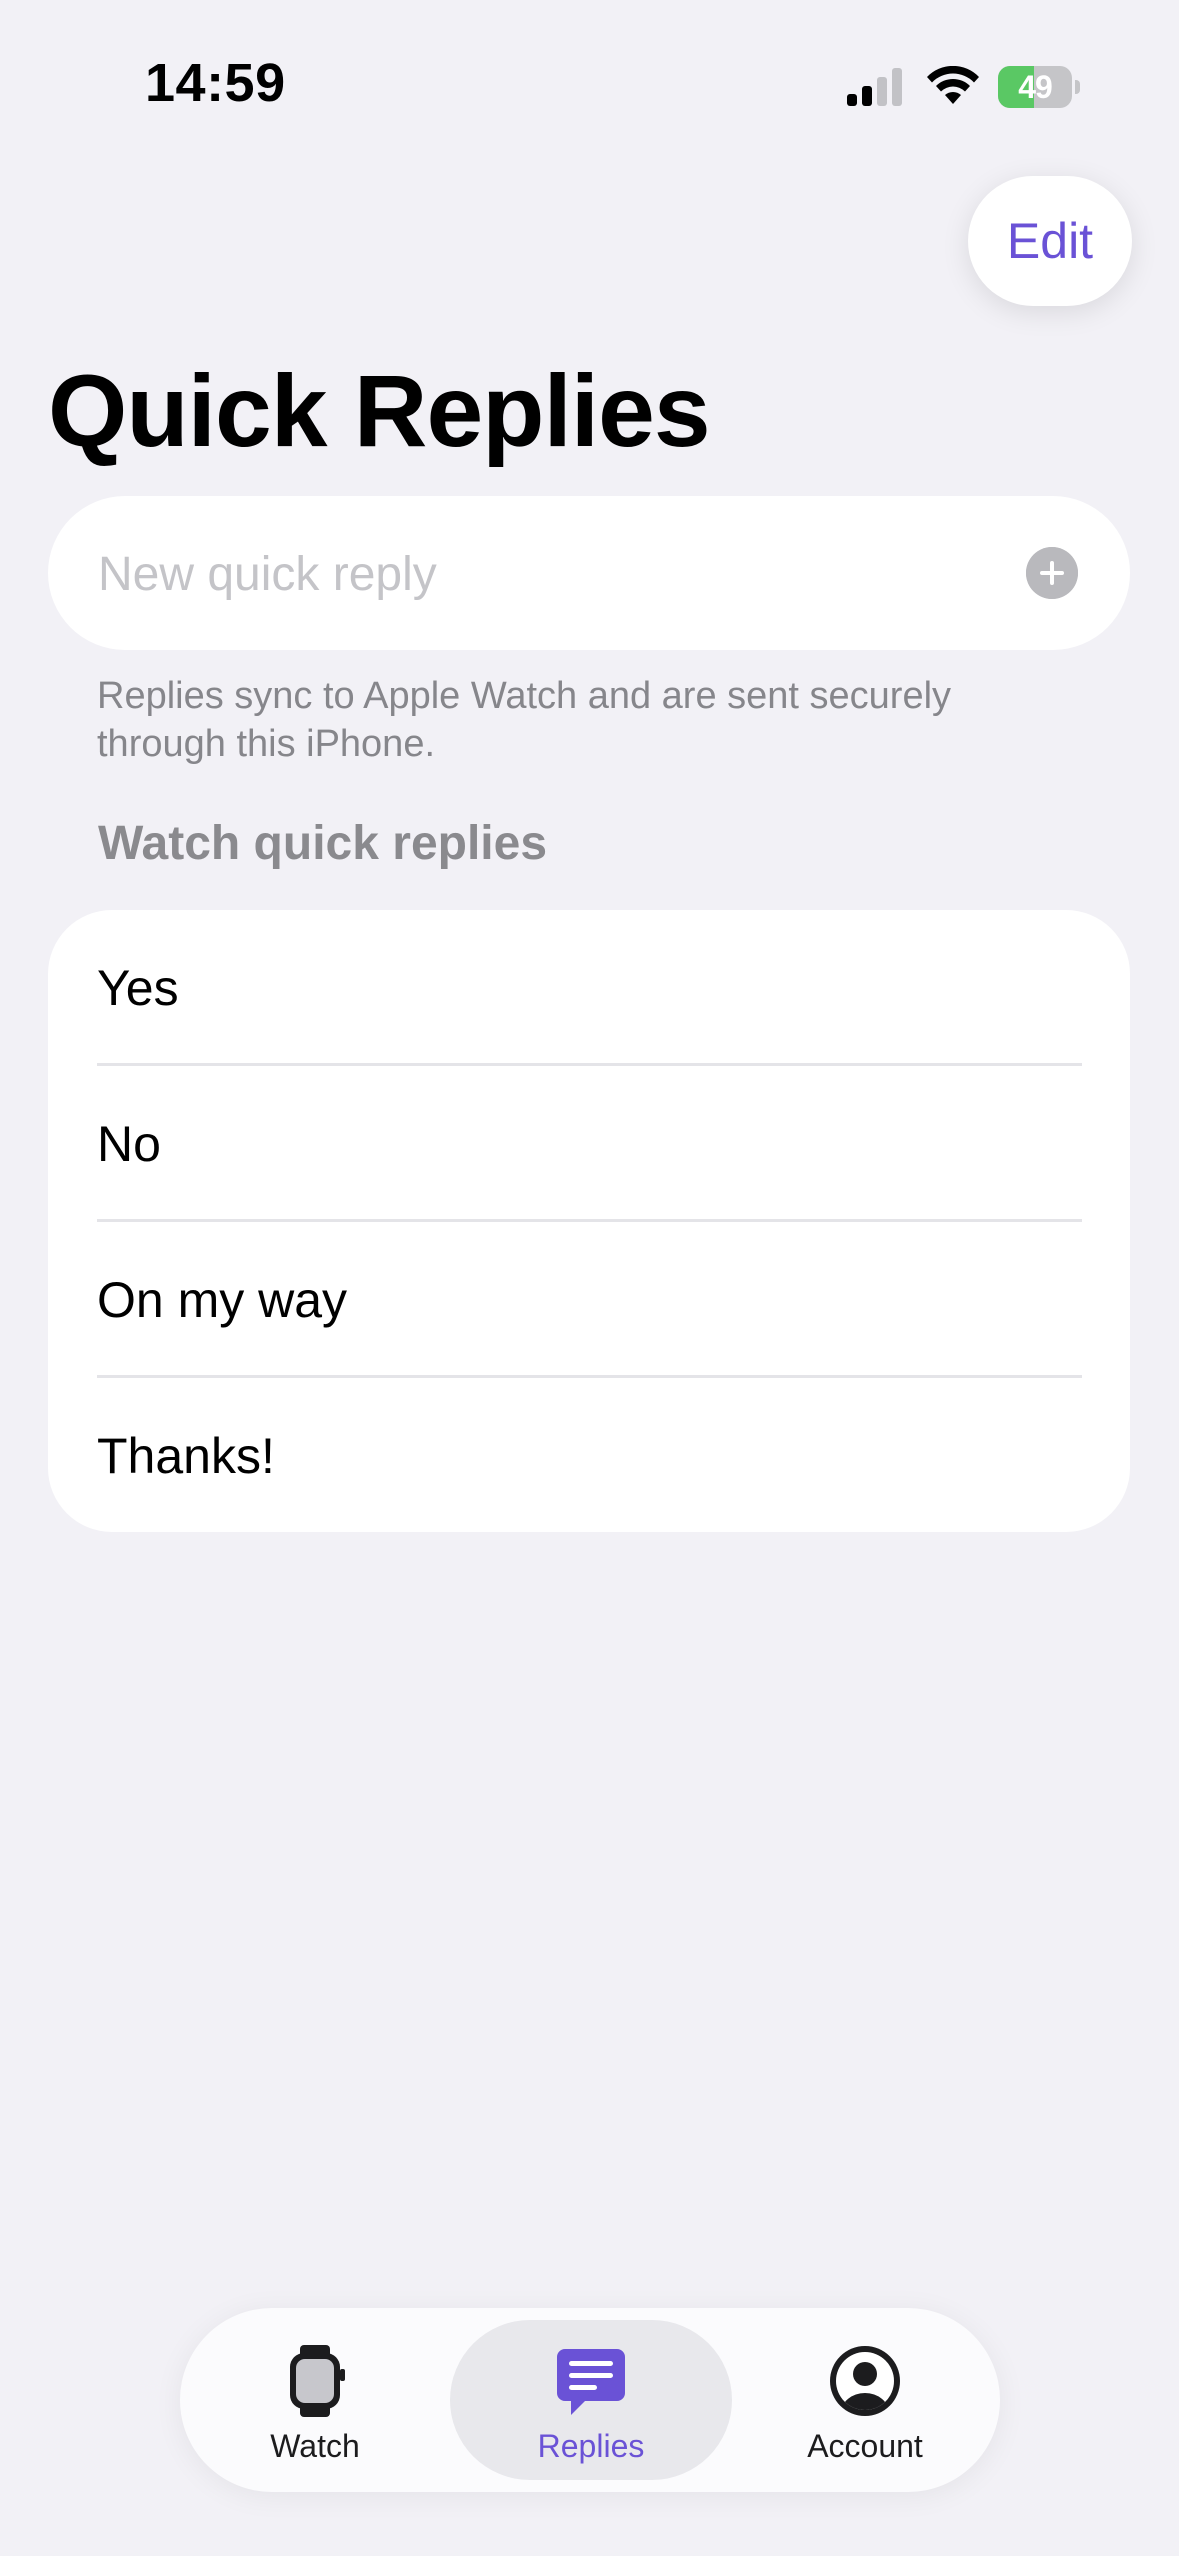 Image resolution: width=1179 pixels, height=2556 pixels. Describe the element at coordinates (379, 411) in the screenshot. I see `page-title: Quick Replies` at that location.